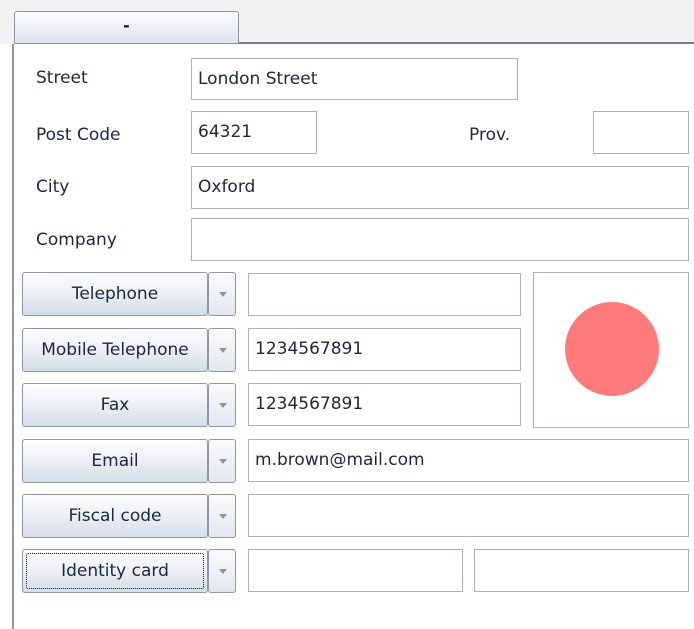  I want to click on mobile-type-button: Mobile Telephone, so click(115, 350).